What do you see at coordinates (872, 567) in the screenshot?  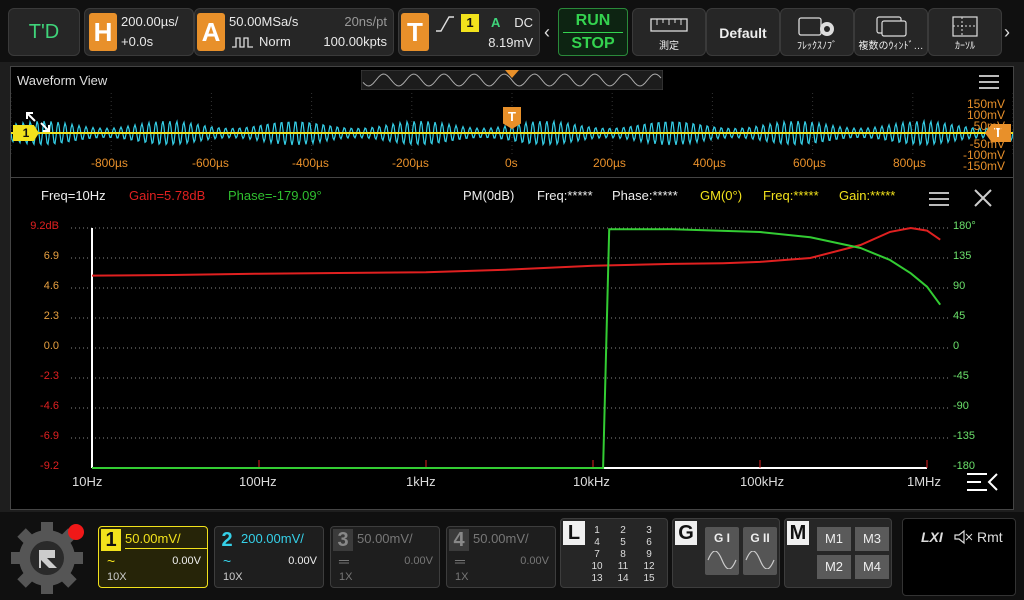 I see `math-m4-button: M4` at bounding box center [872, 567].